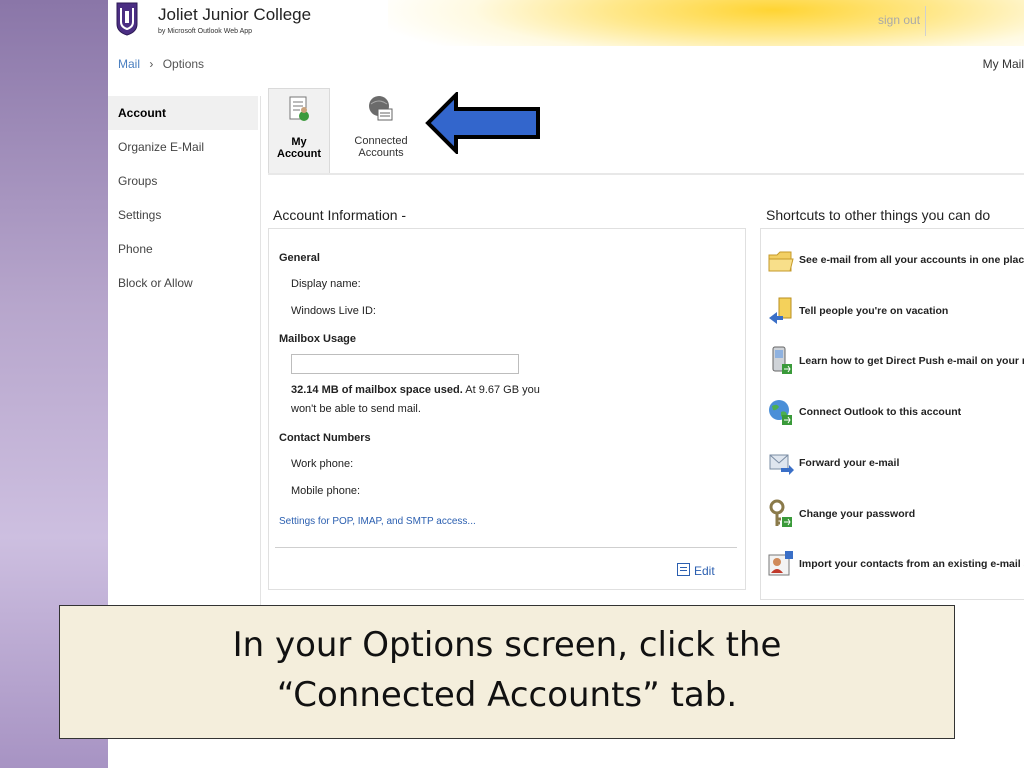 This screenshot has width=1024, height=768. What do you see at coordinates (183, 113) in the screenshot?
I see `nav-item-account: Account` at bounding box center [183, 113].